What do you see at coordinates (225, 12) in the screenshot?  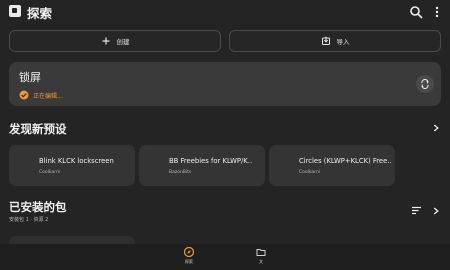 I see `top-app-bar: 探索` at bounding box center [225, 12].